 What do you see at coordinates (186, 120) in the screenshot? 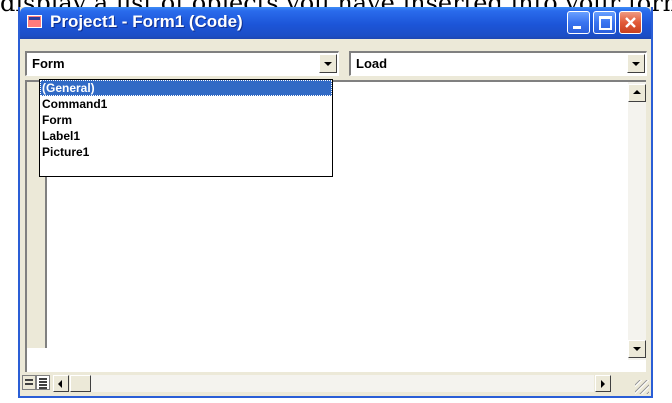
I see `list-item-form: Form` at bounding box center [186, 120].